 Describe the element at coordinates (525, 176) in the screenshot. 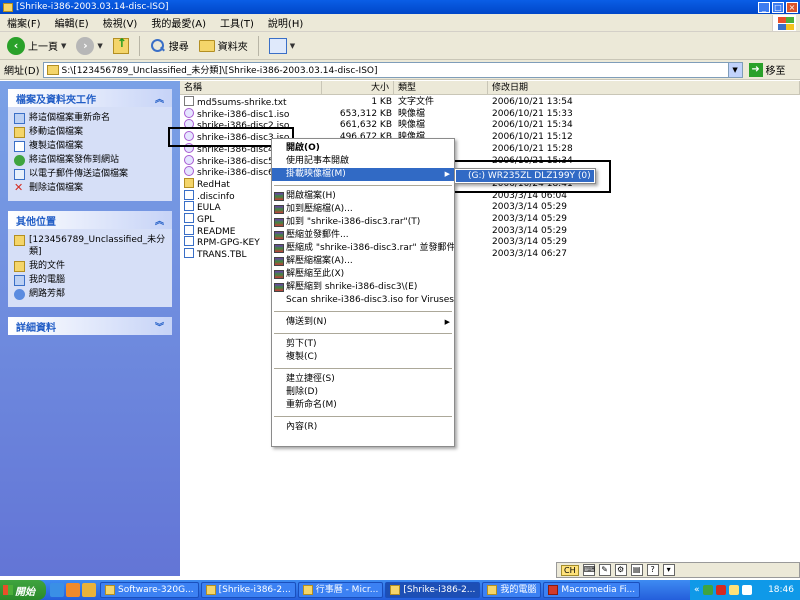

I see `submenu-drive-item: (G:) WR235ZL DLZ199Y (0)` at that location.